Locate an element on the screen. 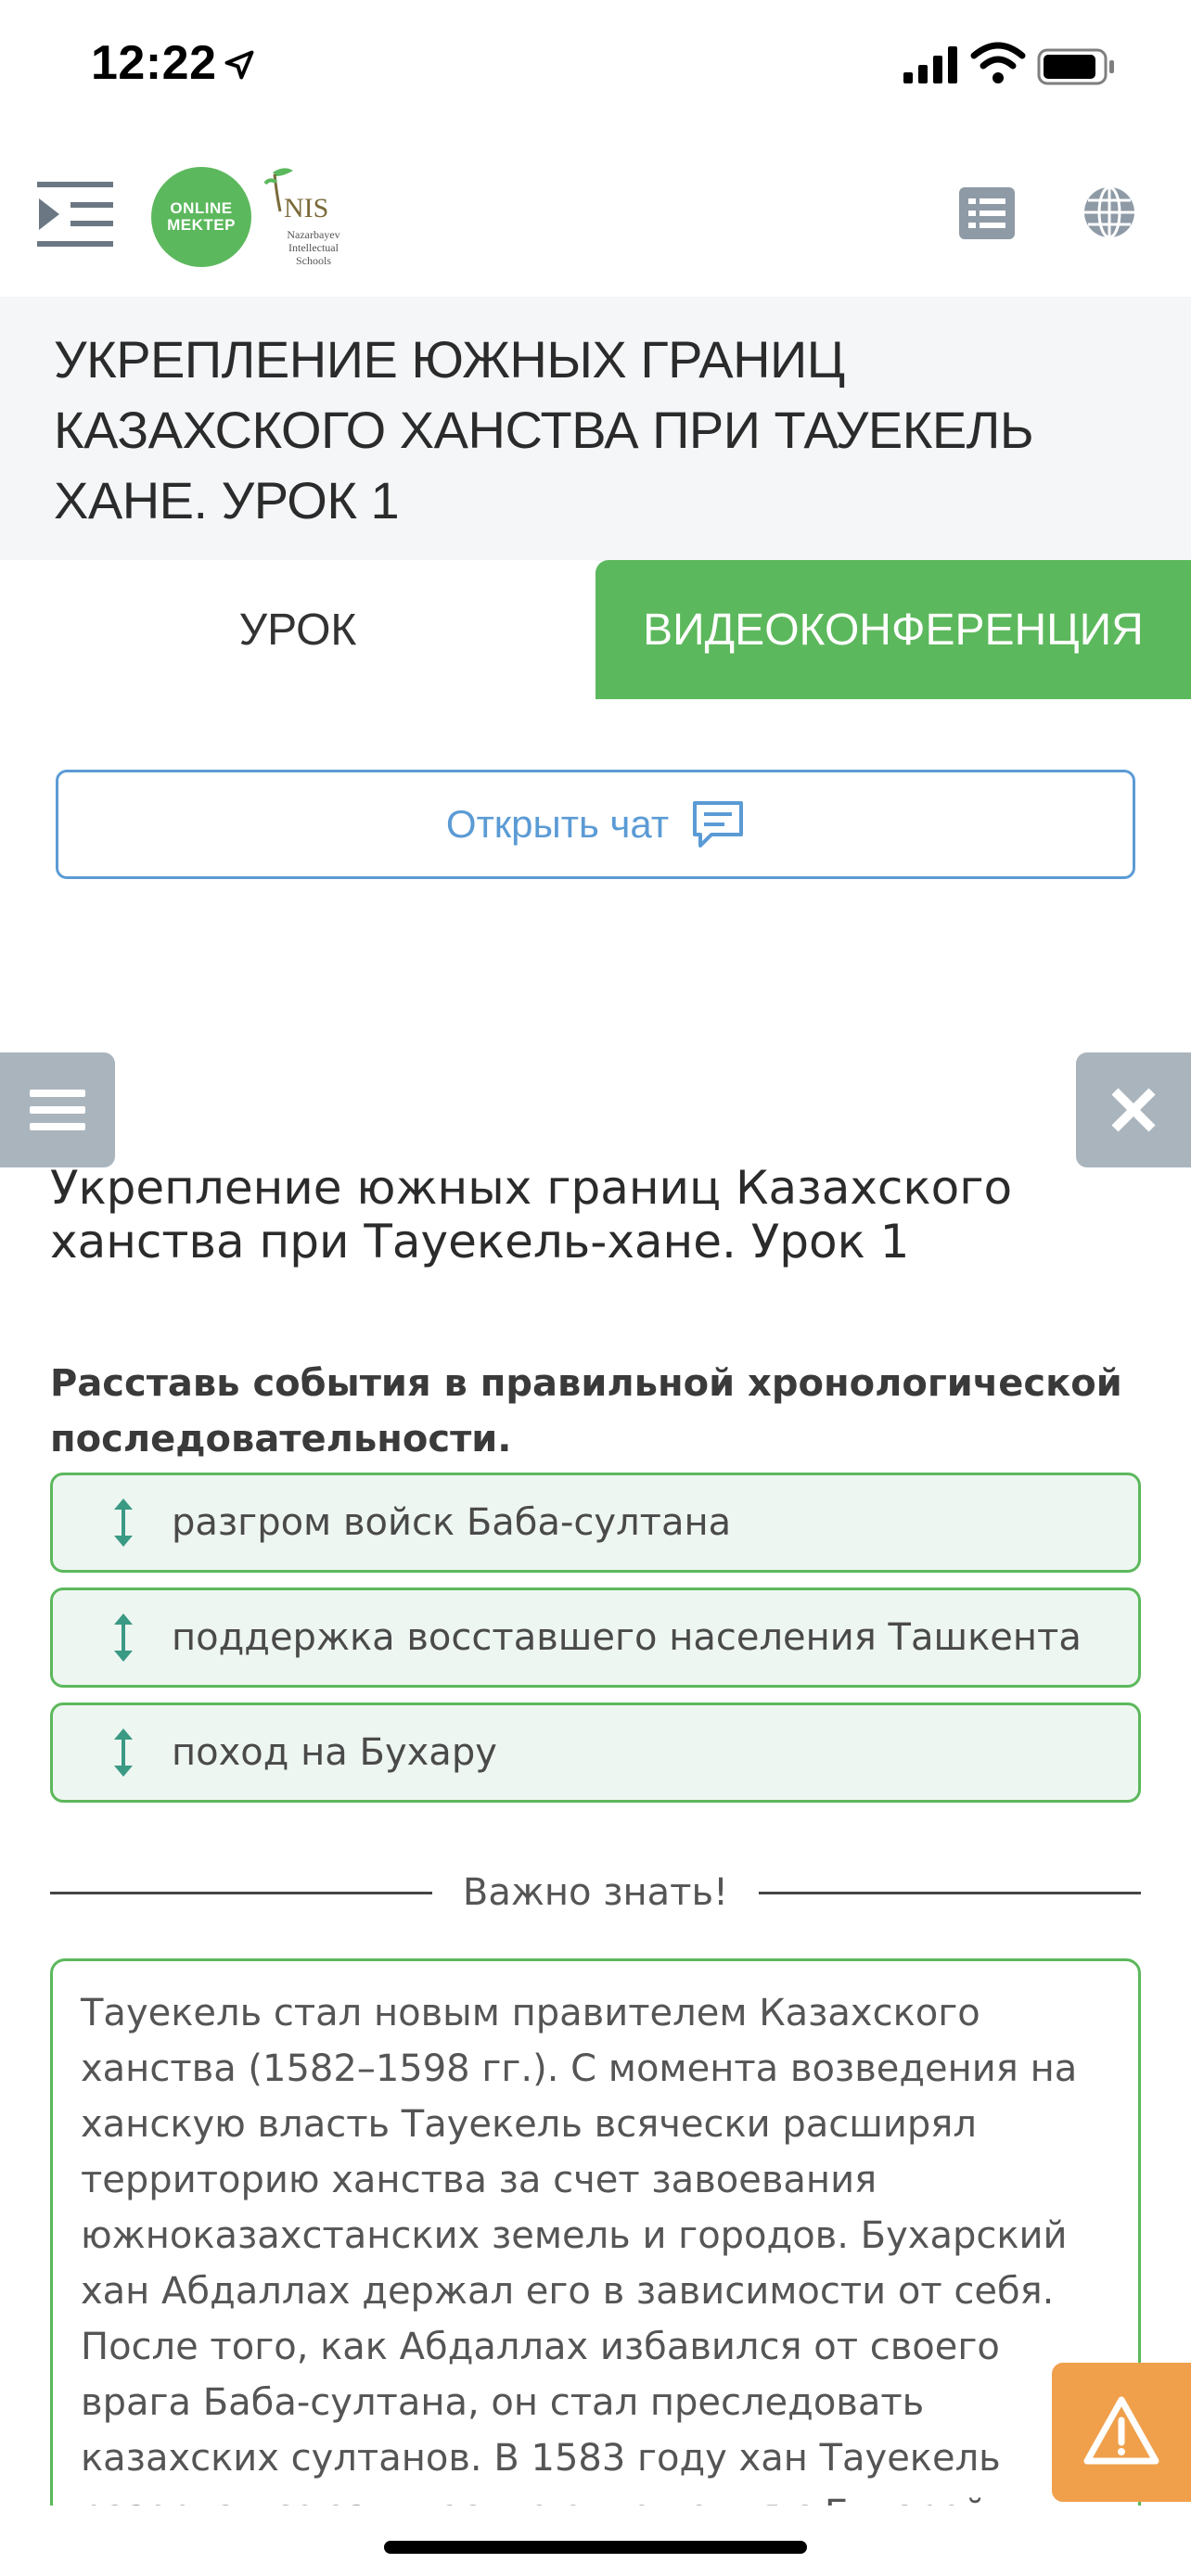 Image resolution: width=1191 pixels, height=2576 pixels. sortable-item: разгром войск Баба-султана is located at coordinates (595, 1523).